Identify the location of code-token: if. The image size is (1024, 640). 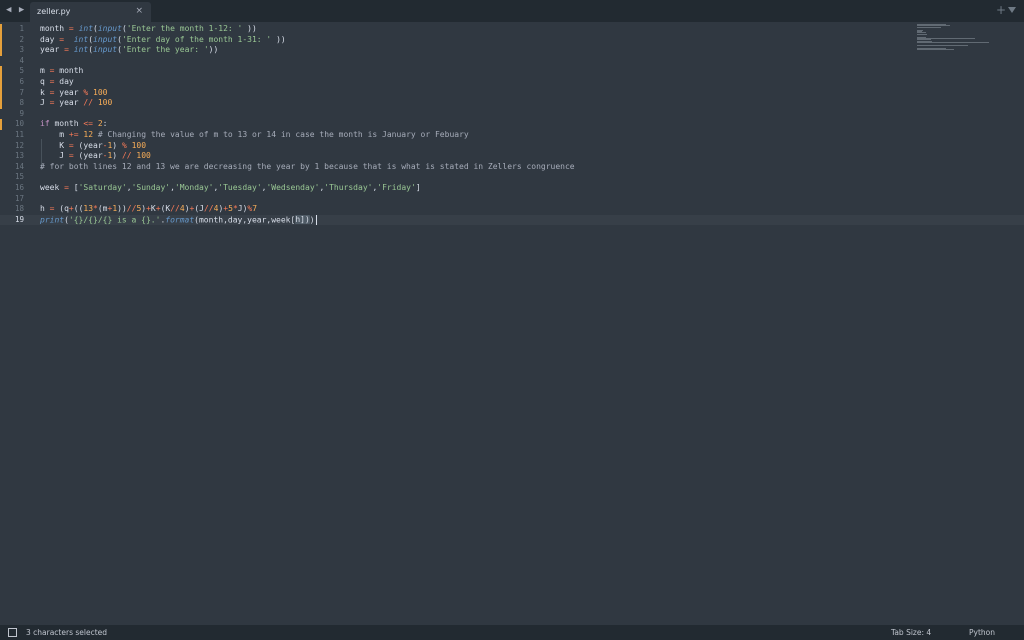
(45, 124).